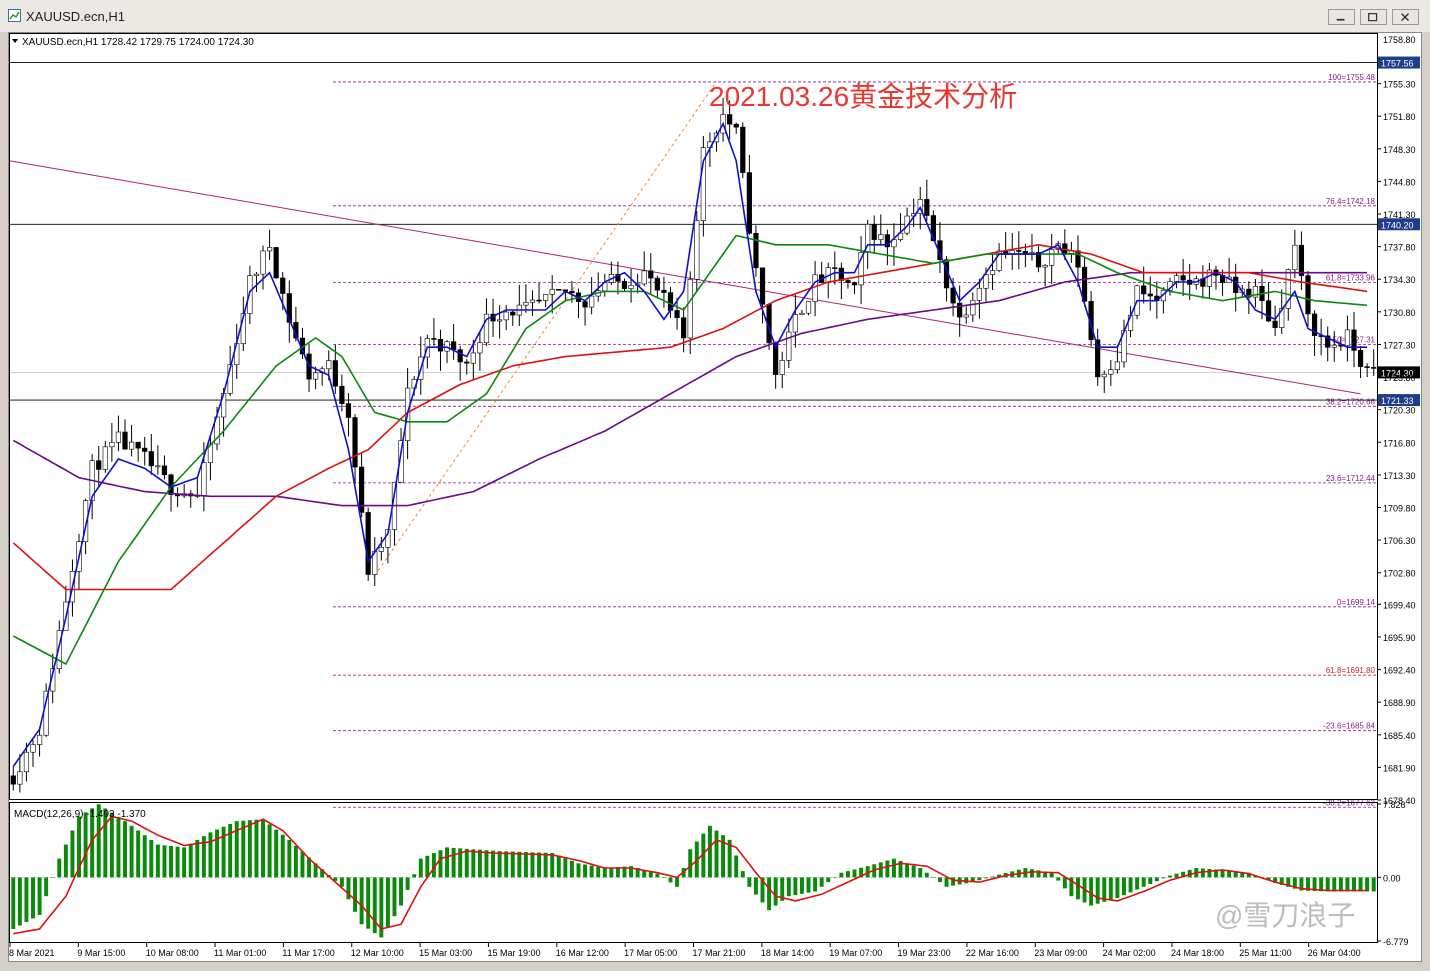 The height and width of the screenshot is (971, 1430). What do you see at coordinates (1399, 574) in the screenshot?
I see `y-tick-label: 1702.80` at bounding box center [1399, 574].